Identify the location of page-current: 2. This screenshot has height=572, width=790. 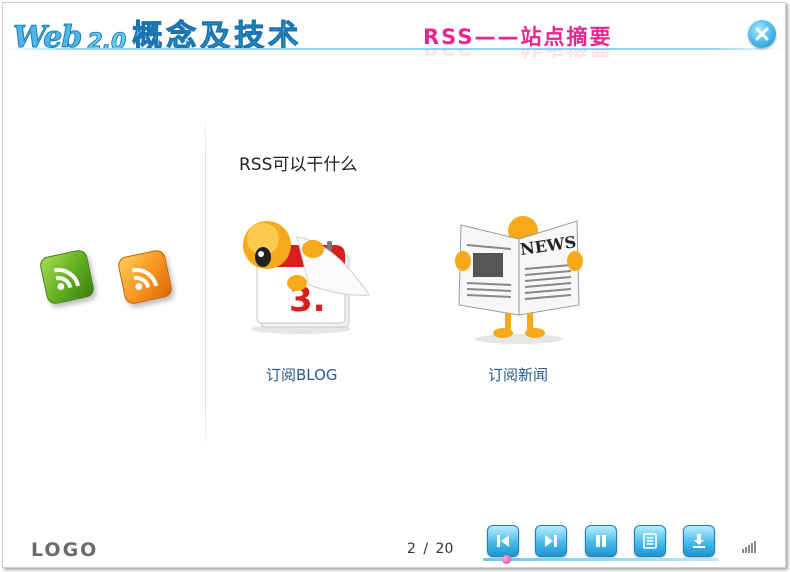
(411, 549).